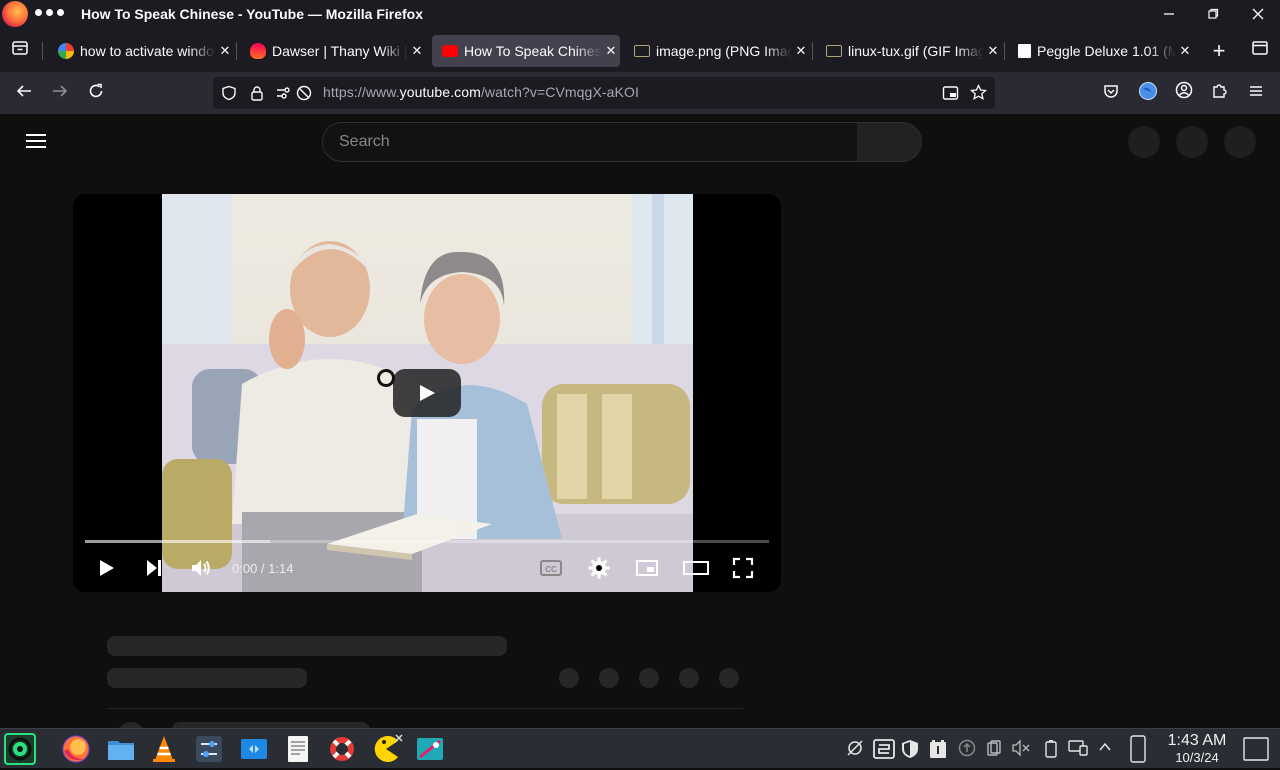 The height and width of the screenshot is (770, 1280). What do you see at coordinates (640, 748) in the screenshot?
I see `taskbar: 1:43 AM 10/3/24` at bounding box center [640, 748].